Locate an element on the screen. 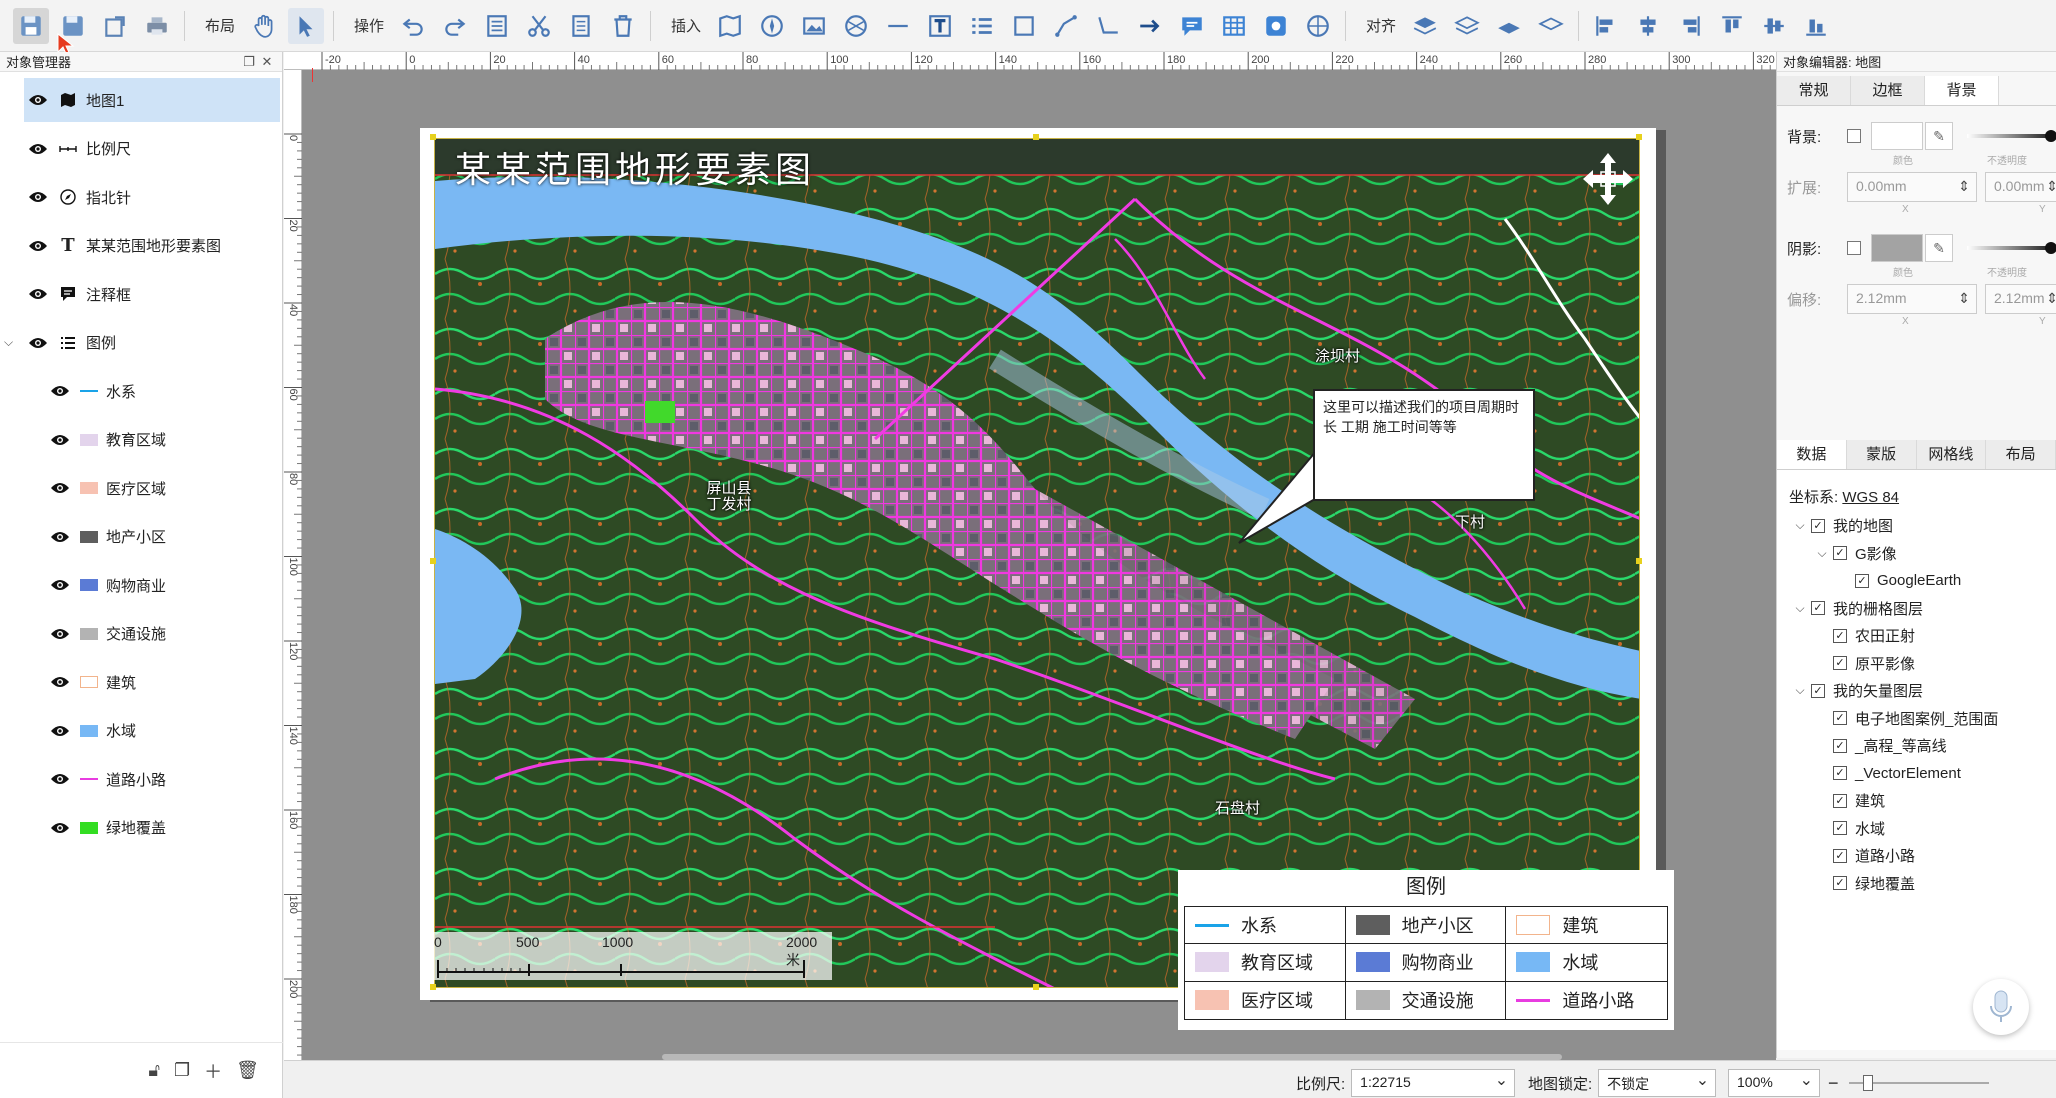  tree-item-legend-entry: 水系 is located at coordinates (141, 391).